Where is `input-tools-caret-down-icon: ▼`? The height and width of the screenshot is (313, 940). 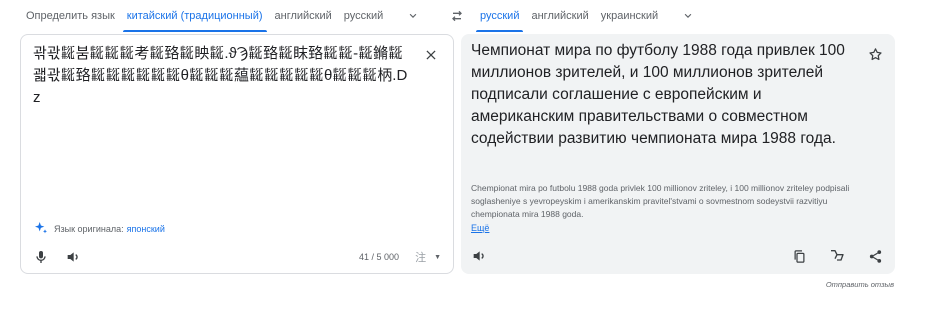 input-tools-caret-down-icon: ▼ is located at coordinates (437, 257).